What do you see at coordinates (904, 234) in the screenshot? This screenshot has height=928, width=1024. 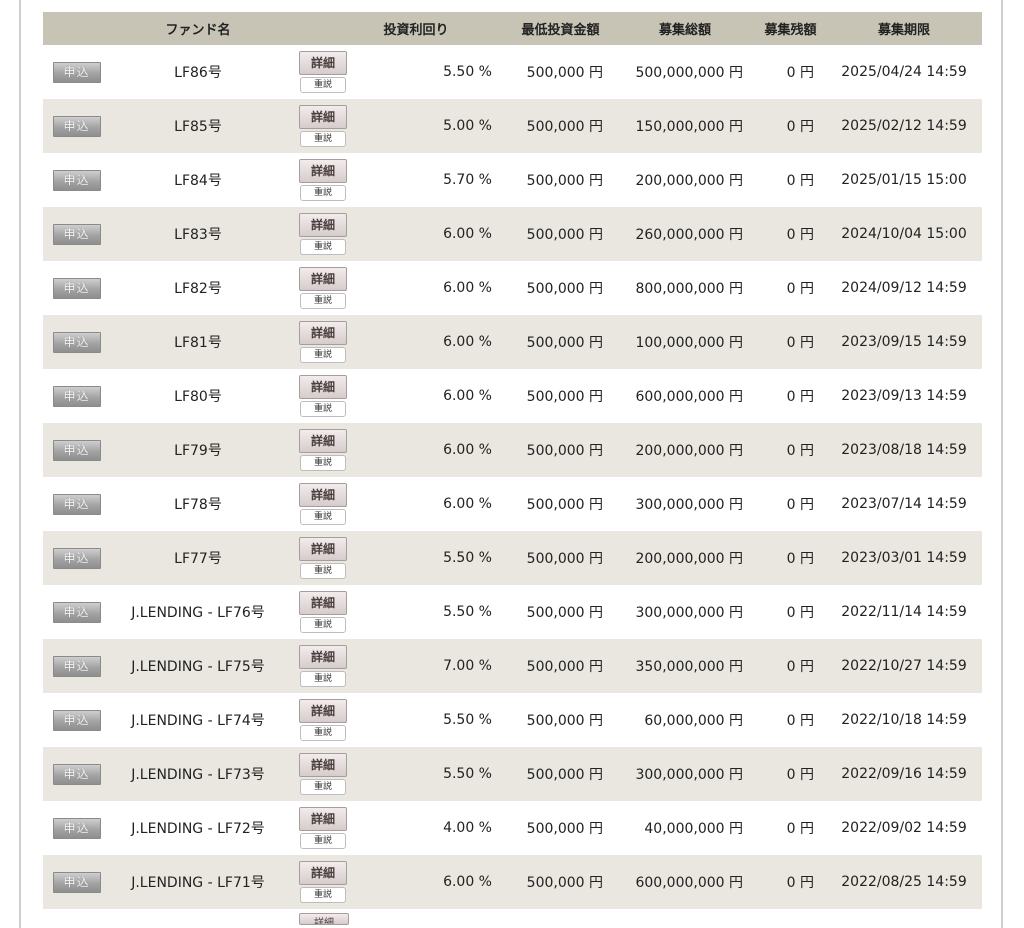 I see `deadline-cell: 2024/10/04 15:00` at bounding box center [904, 234].